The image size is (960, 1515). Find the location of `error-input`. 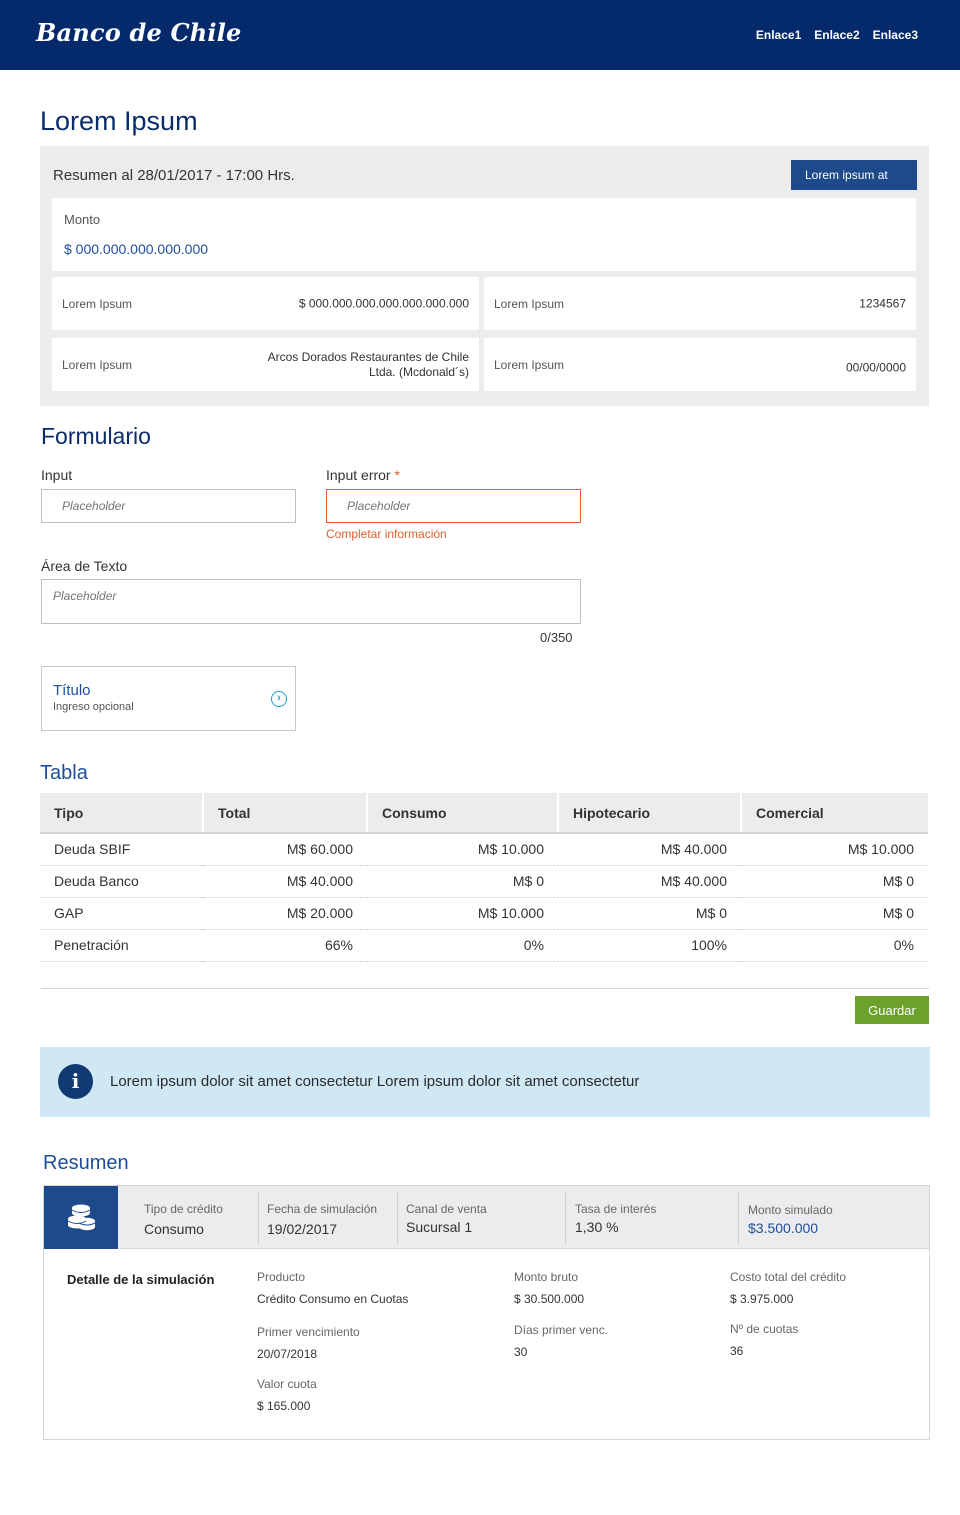

error-input is located at coordinates (453, 506).